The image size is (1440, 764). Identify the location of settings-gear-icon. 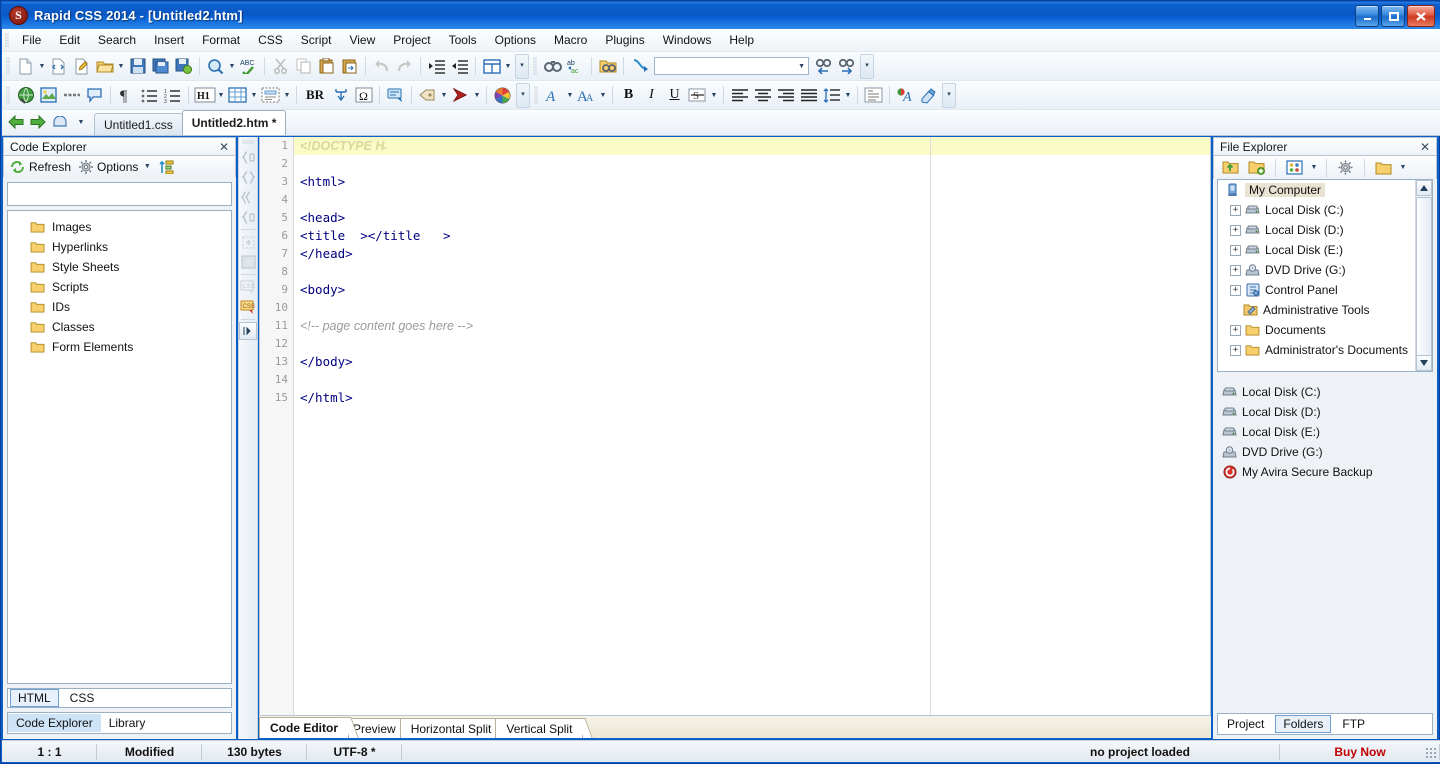
(1345, 167).